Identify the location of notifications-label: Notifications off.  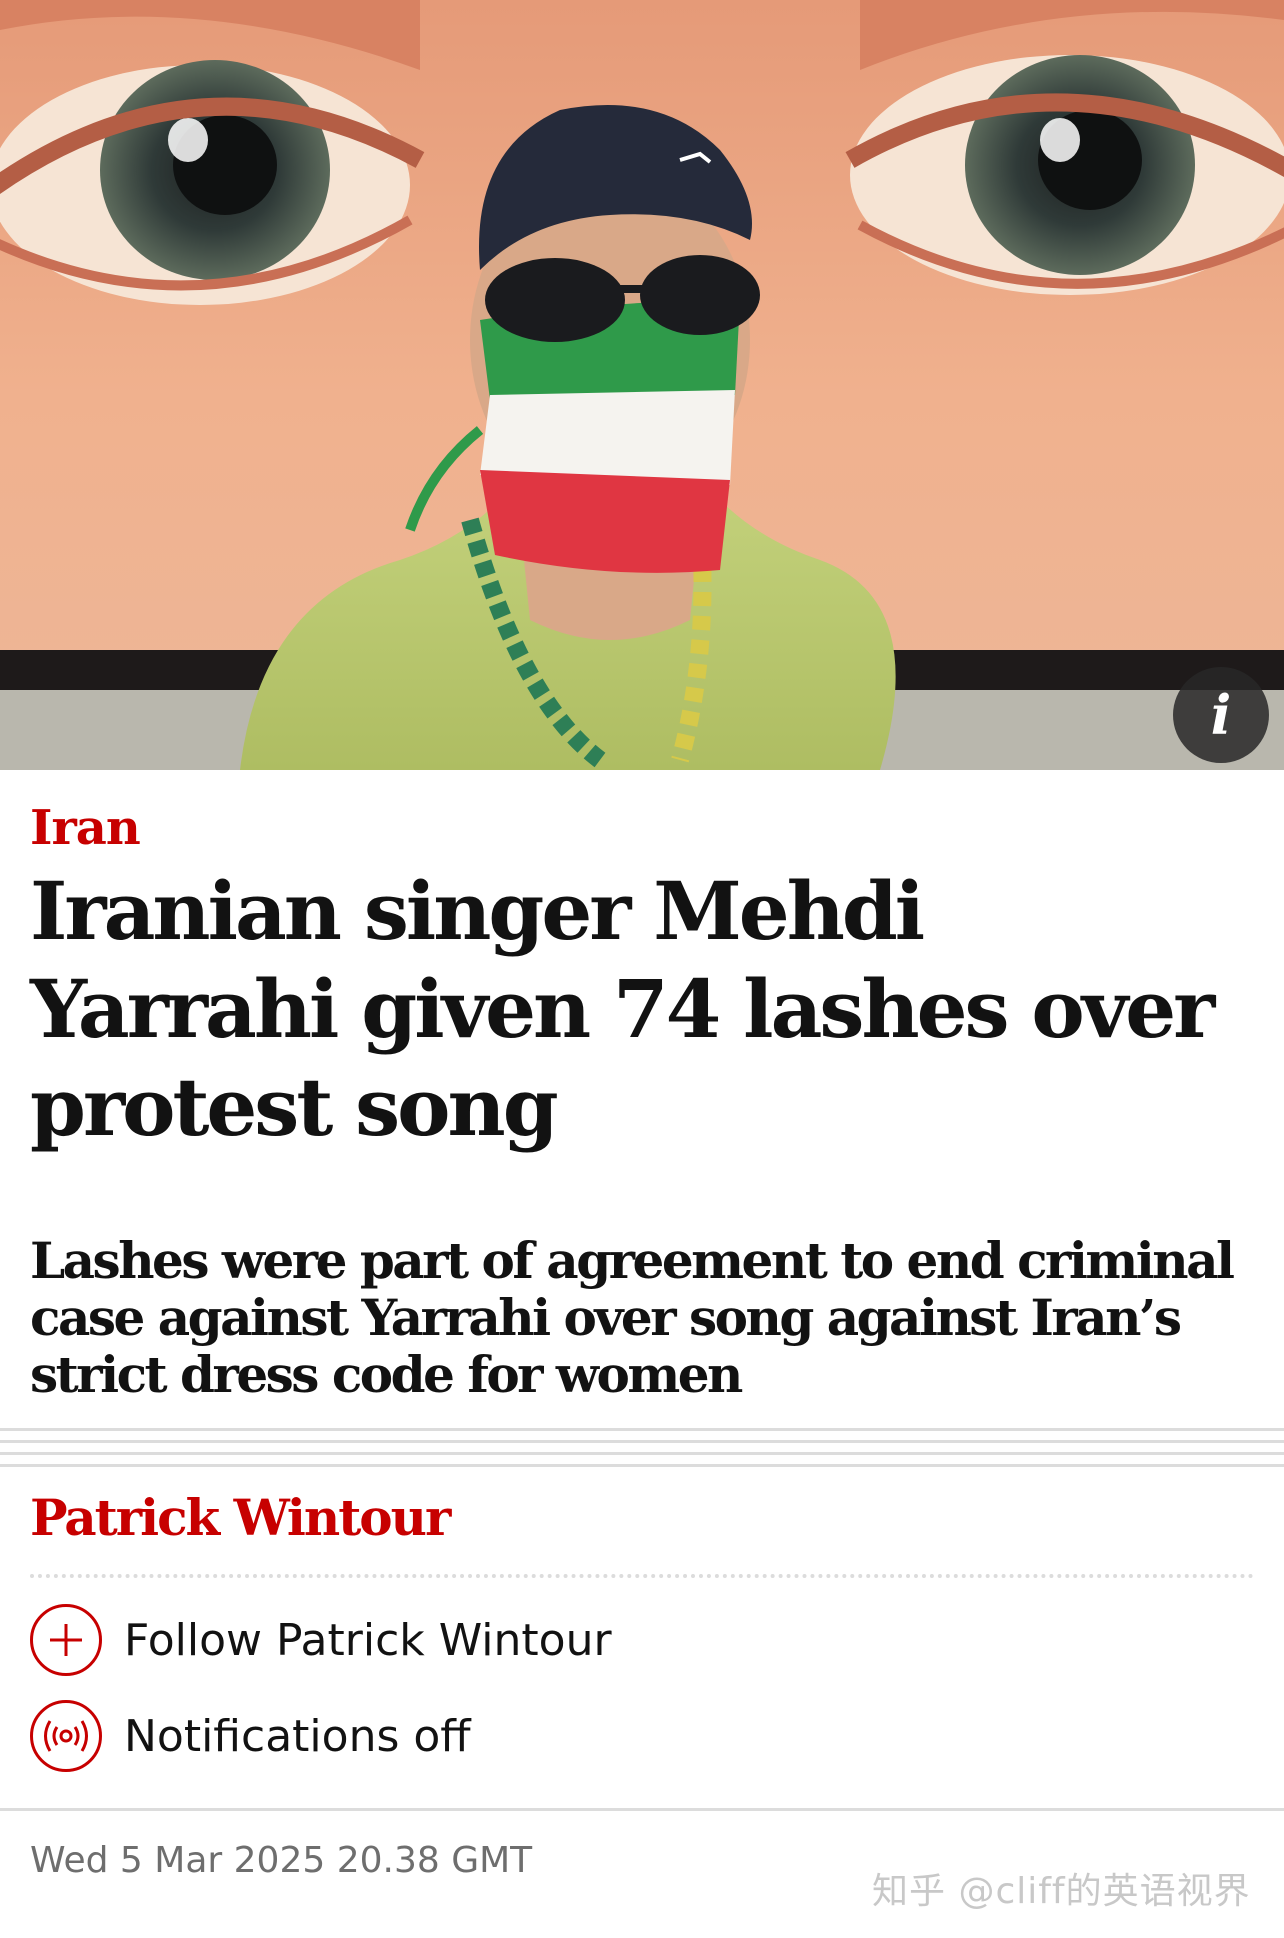
(297, 1736).